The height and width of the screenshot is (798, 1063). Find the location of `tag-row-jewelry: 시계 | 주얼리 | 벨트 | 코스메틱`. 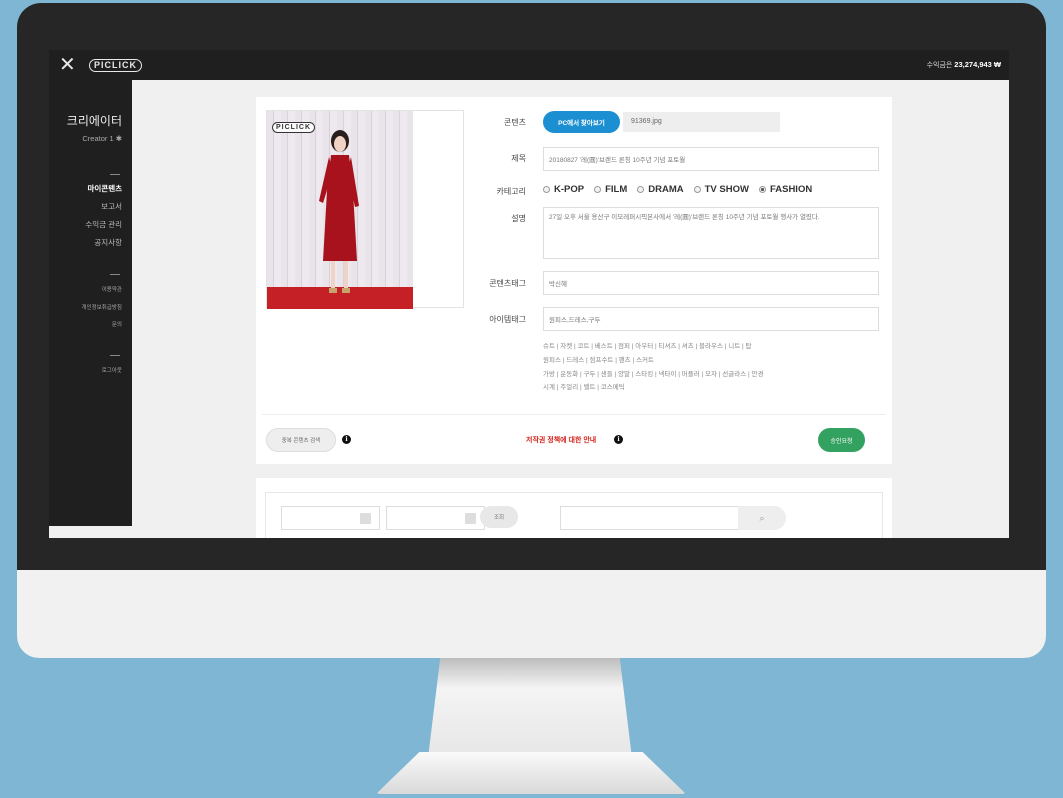

tag-row-jewelry: 시계 | 주얼리 | 벨트 | 코스메틱 is located at coordinates (713, 388).